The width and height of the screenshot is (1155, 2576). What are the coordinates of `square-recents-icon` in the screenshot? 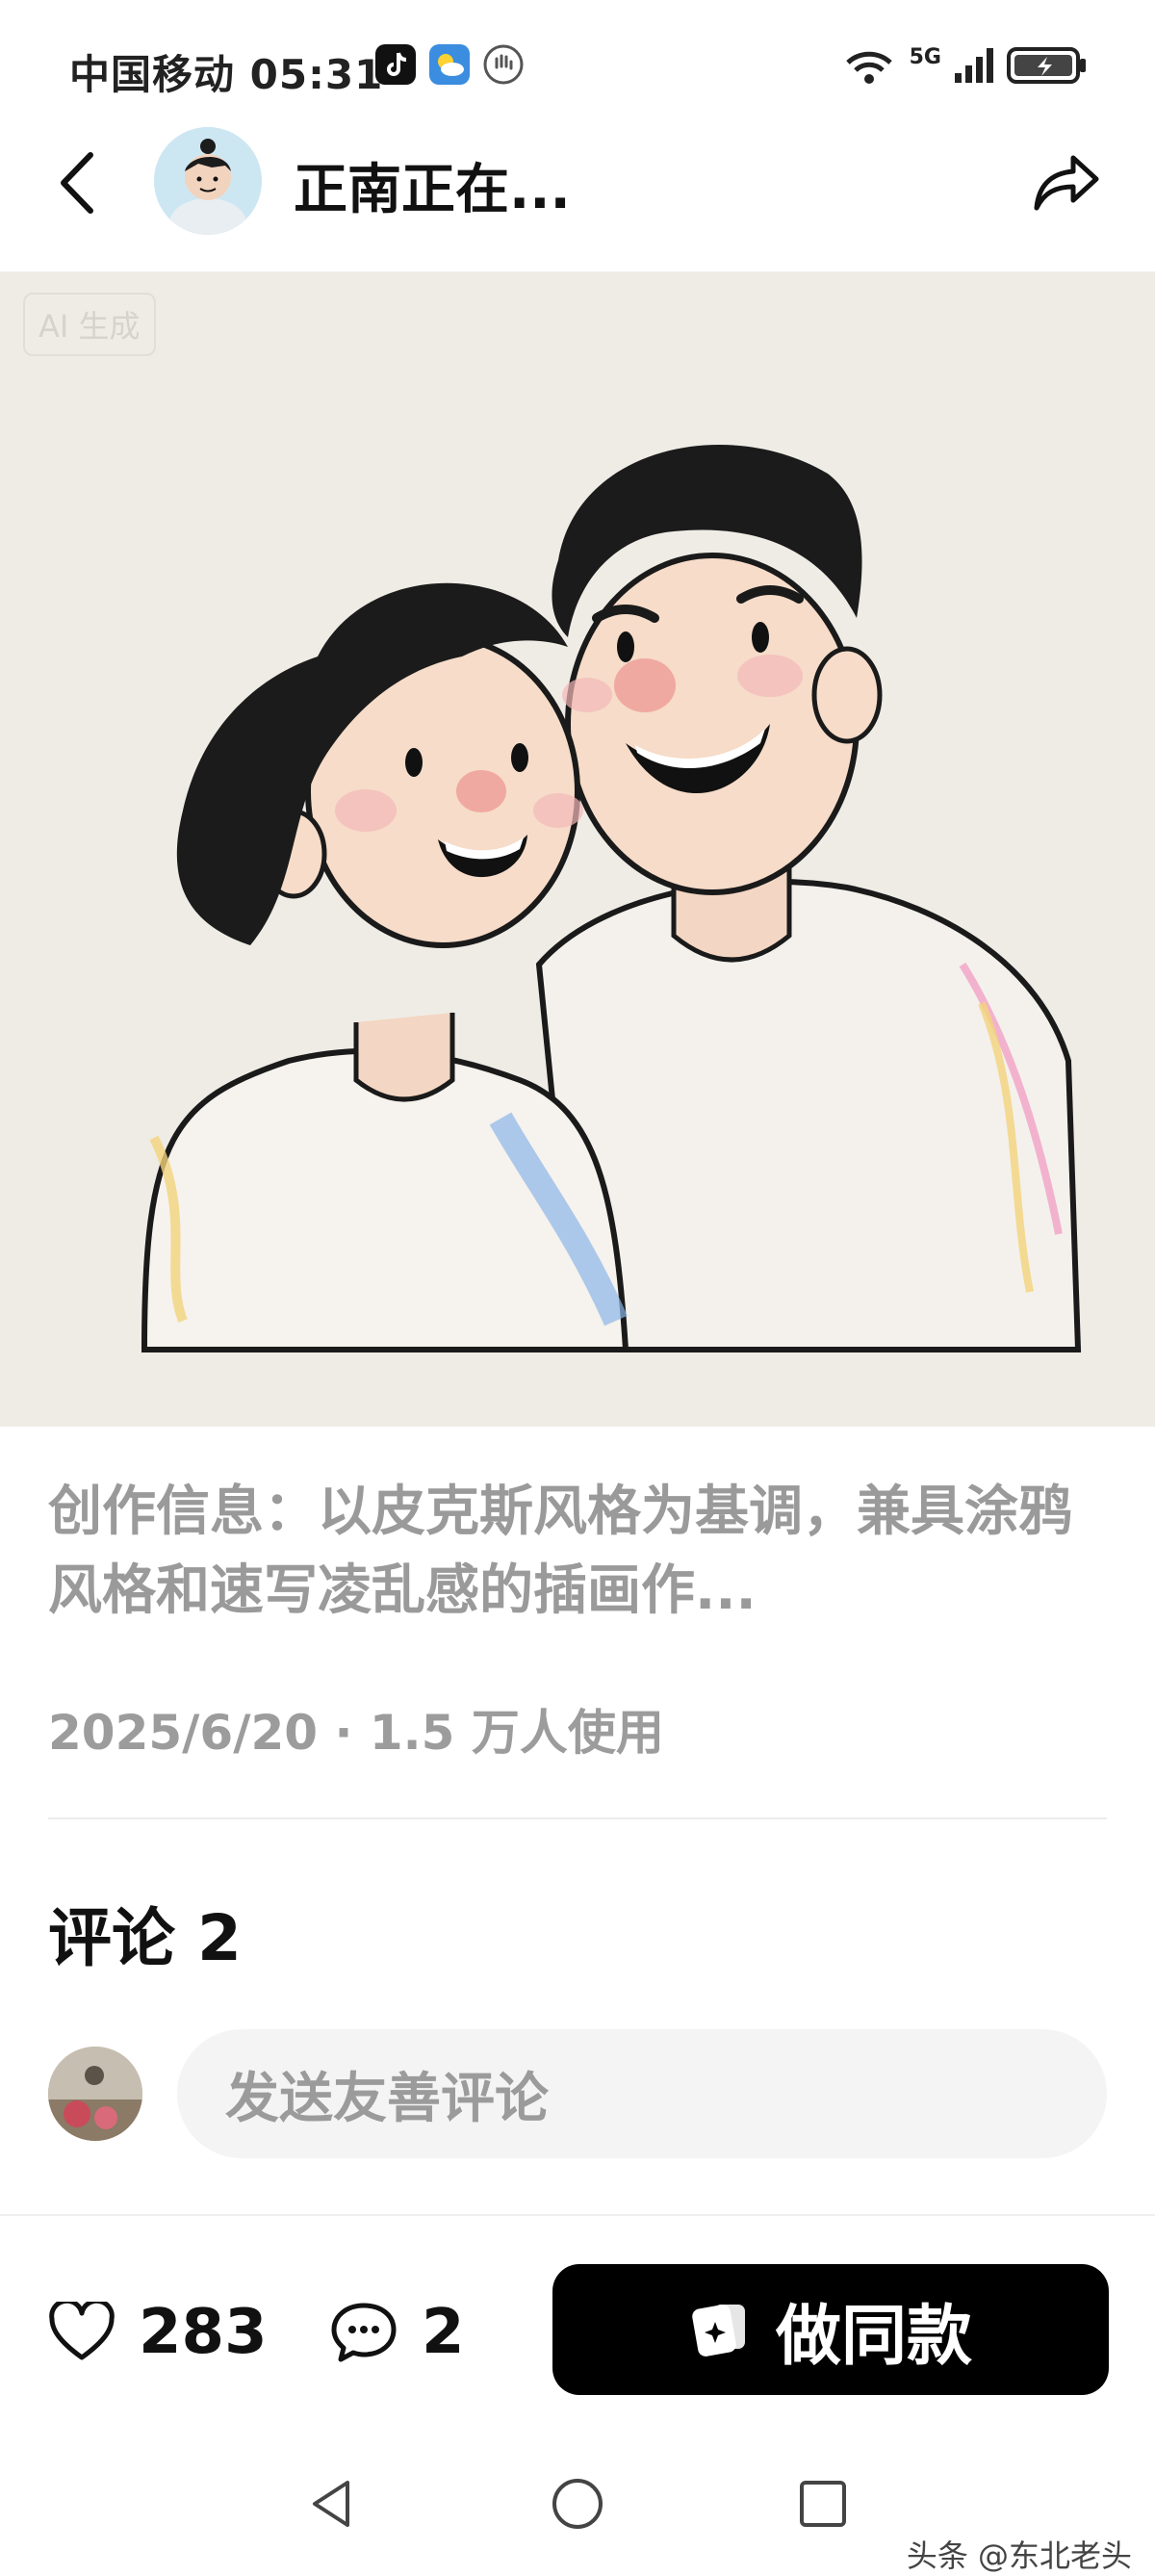 It's located at (823, 2504).